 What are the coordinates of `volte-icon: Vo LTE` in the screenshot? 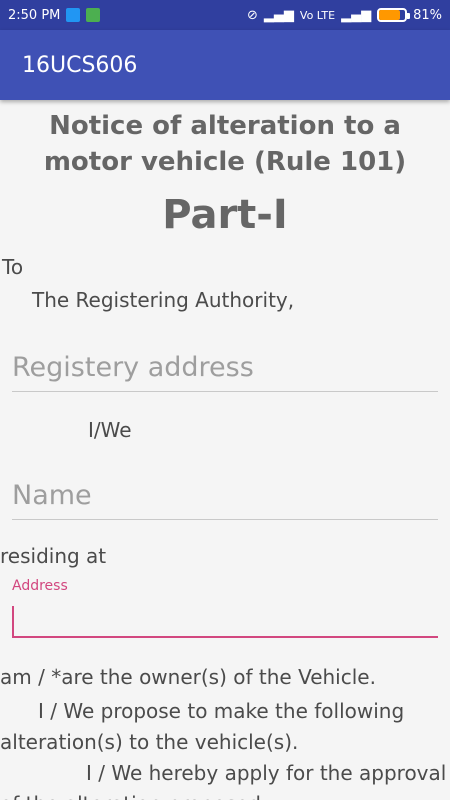 It's located at (317, 15).